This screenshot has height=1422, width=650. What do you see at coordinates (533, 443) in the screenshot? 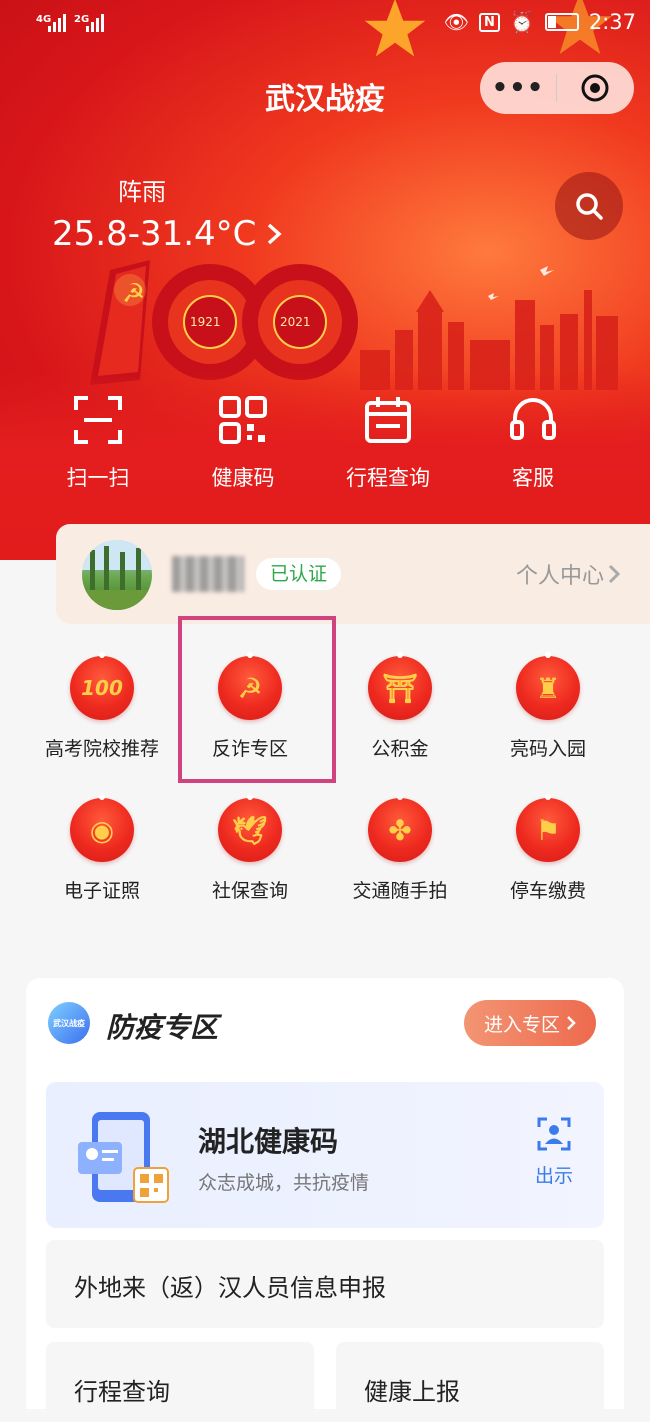
I see `quick-action-customer-service: 客服` at bounding box center [533, 443].